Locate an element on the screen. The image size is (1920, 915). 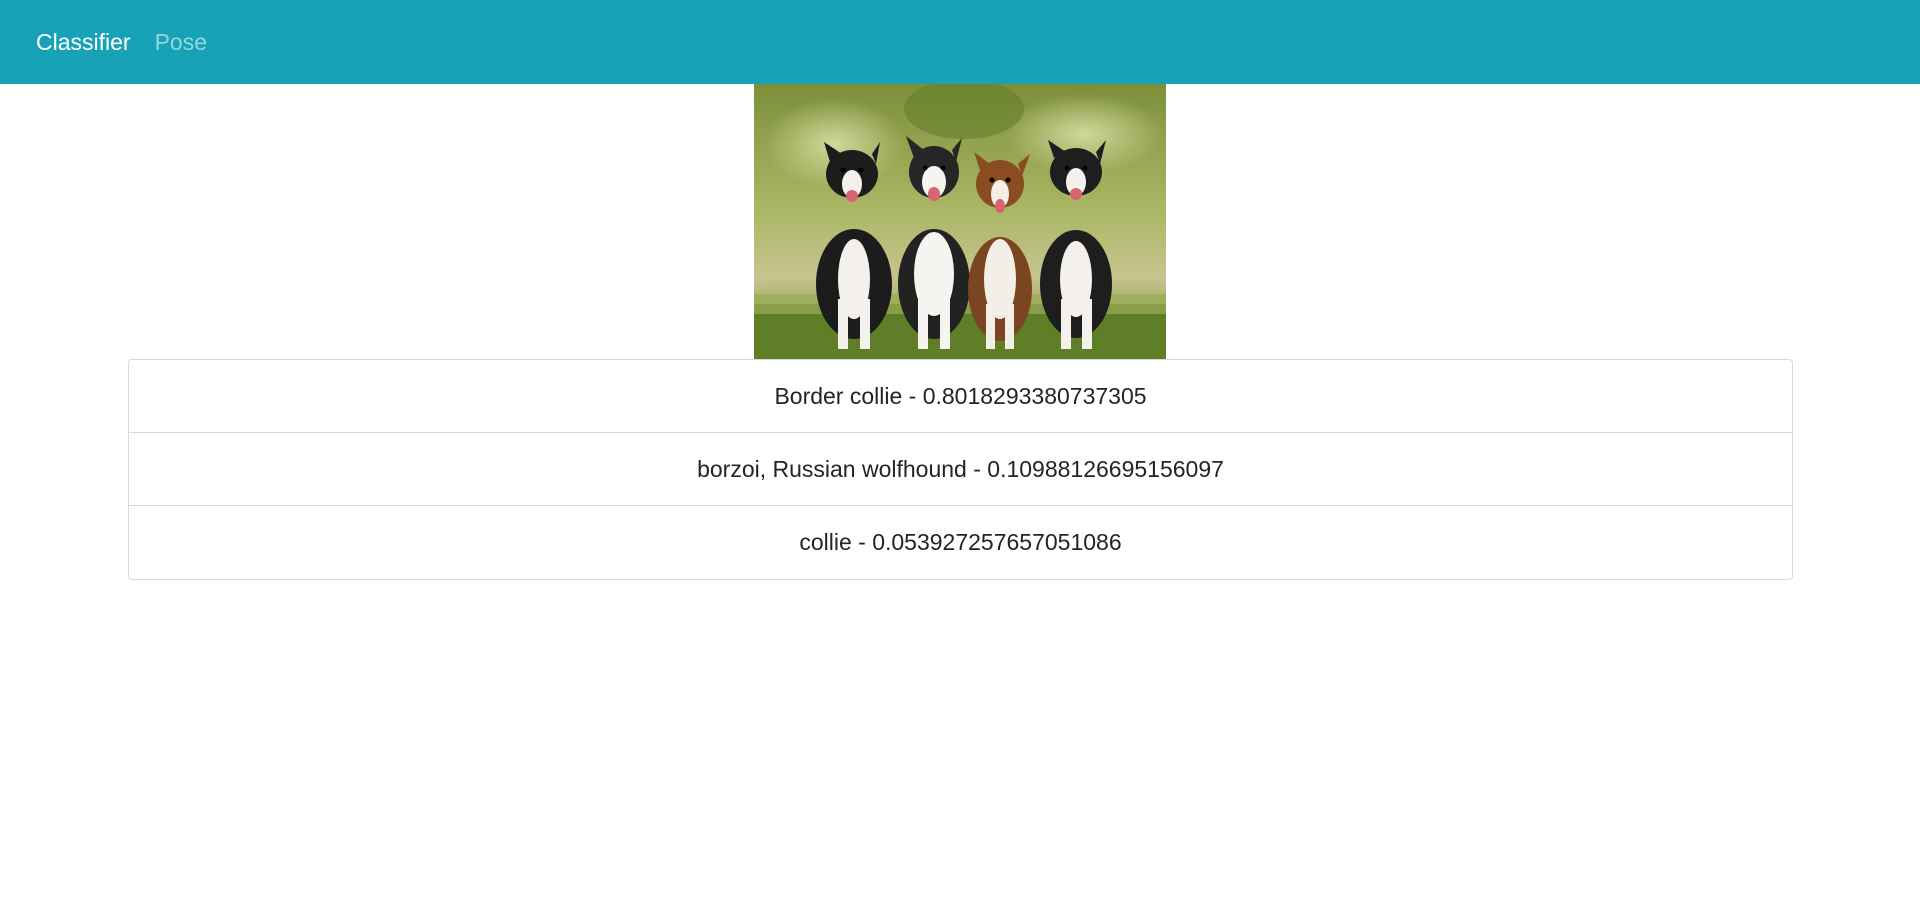
top-navbar: Classifier Pose is located at coordinates (960, 42).